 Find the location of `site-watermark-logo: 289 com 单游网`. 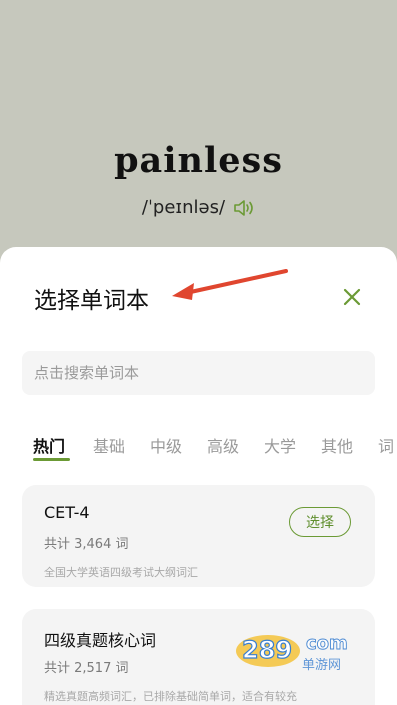

site-watermark-logo: 289 com 单游网 is located at coordinates (292, 653).